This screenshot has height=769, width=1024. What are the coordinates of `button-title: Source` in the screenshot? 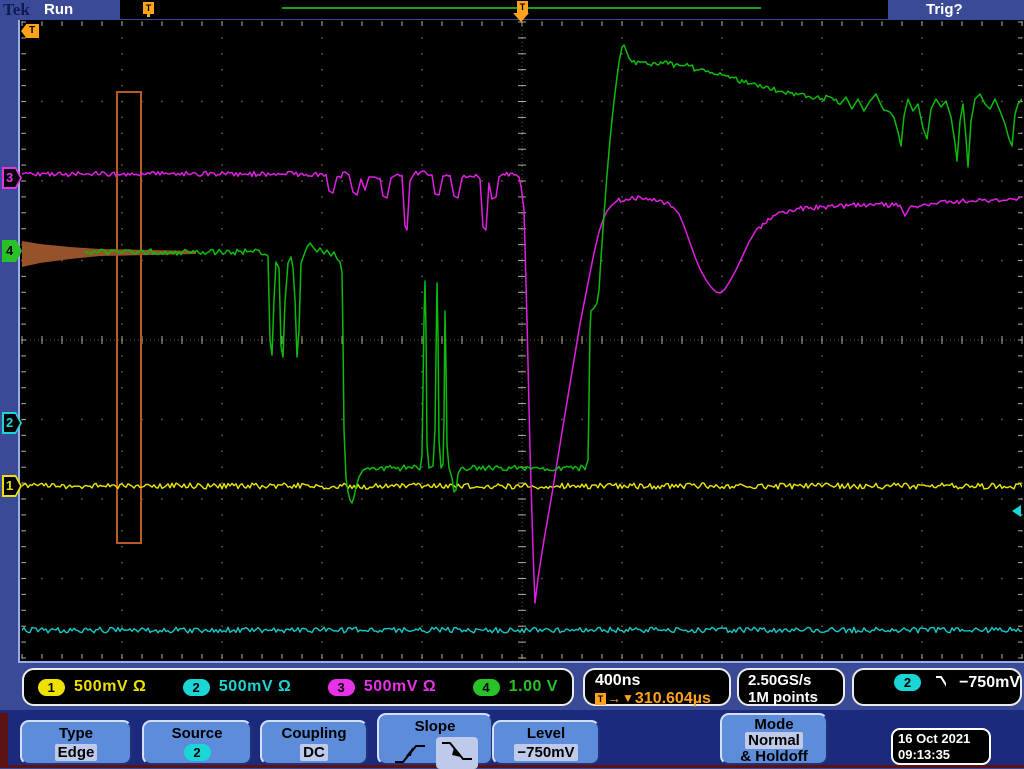 It's located at (197, 733).